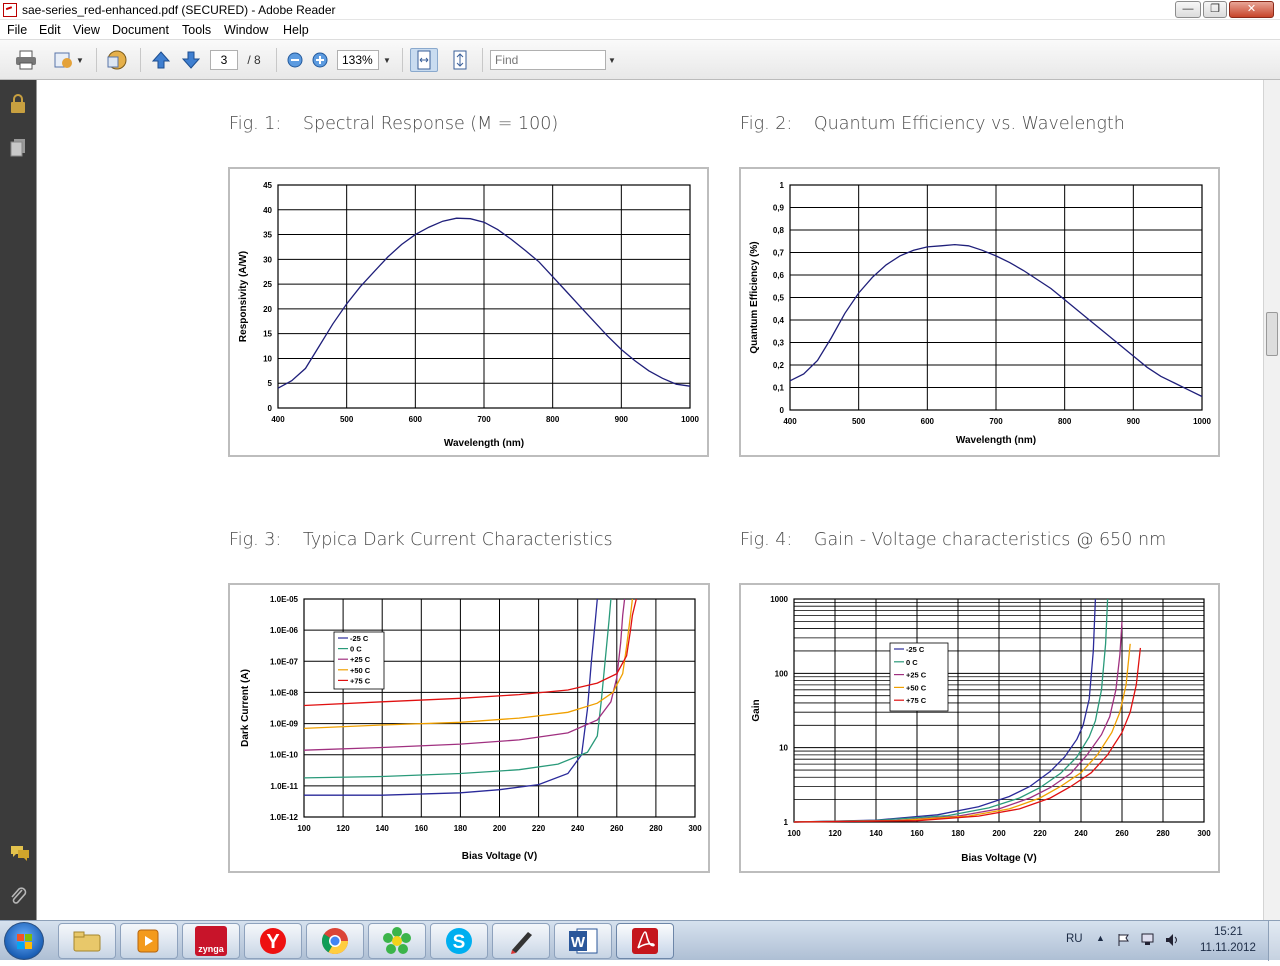 Image resolution: width=1280 pixels, height=966 pixels. What do you see at coordinates (24, 941) in the screenshot?
I see `start-button` at bounding box center [24, 941].